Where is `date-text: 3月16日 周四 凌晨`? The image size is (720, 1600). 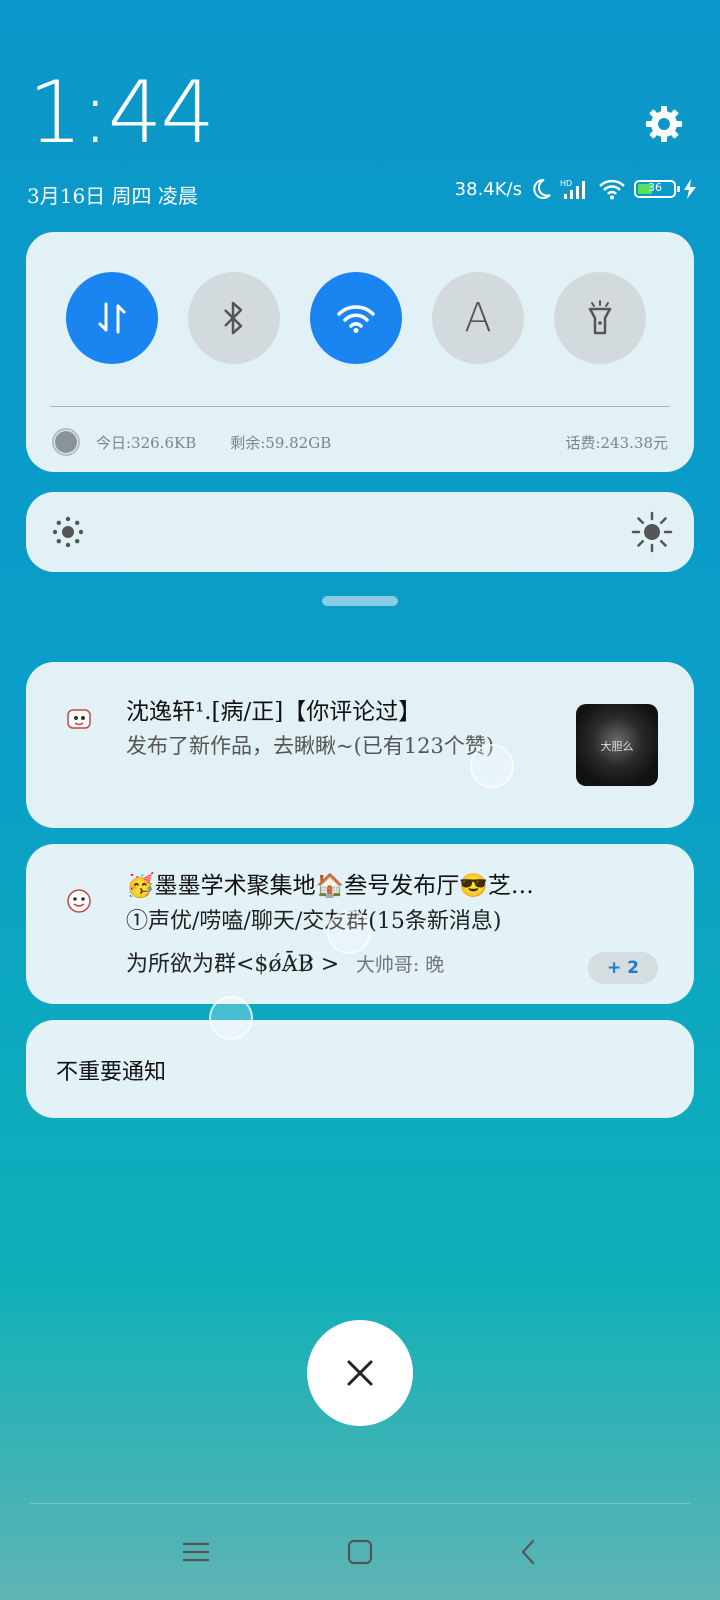
date-text: 3月16日 周四 凌晨 is located at coordinates (112, 196).